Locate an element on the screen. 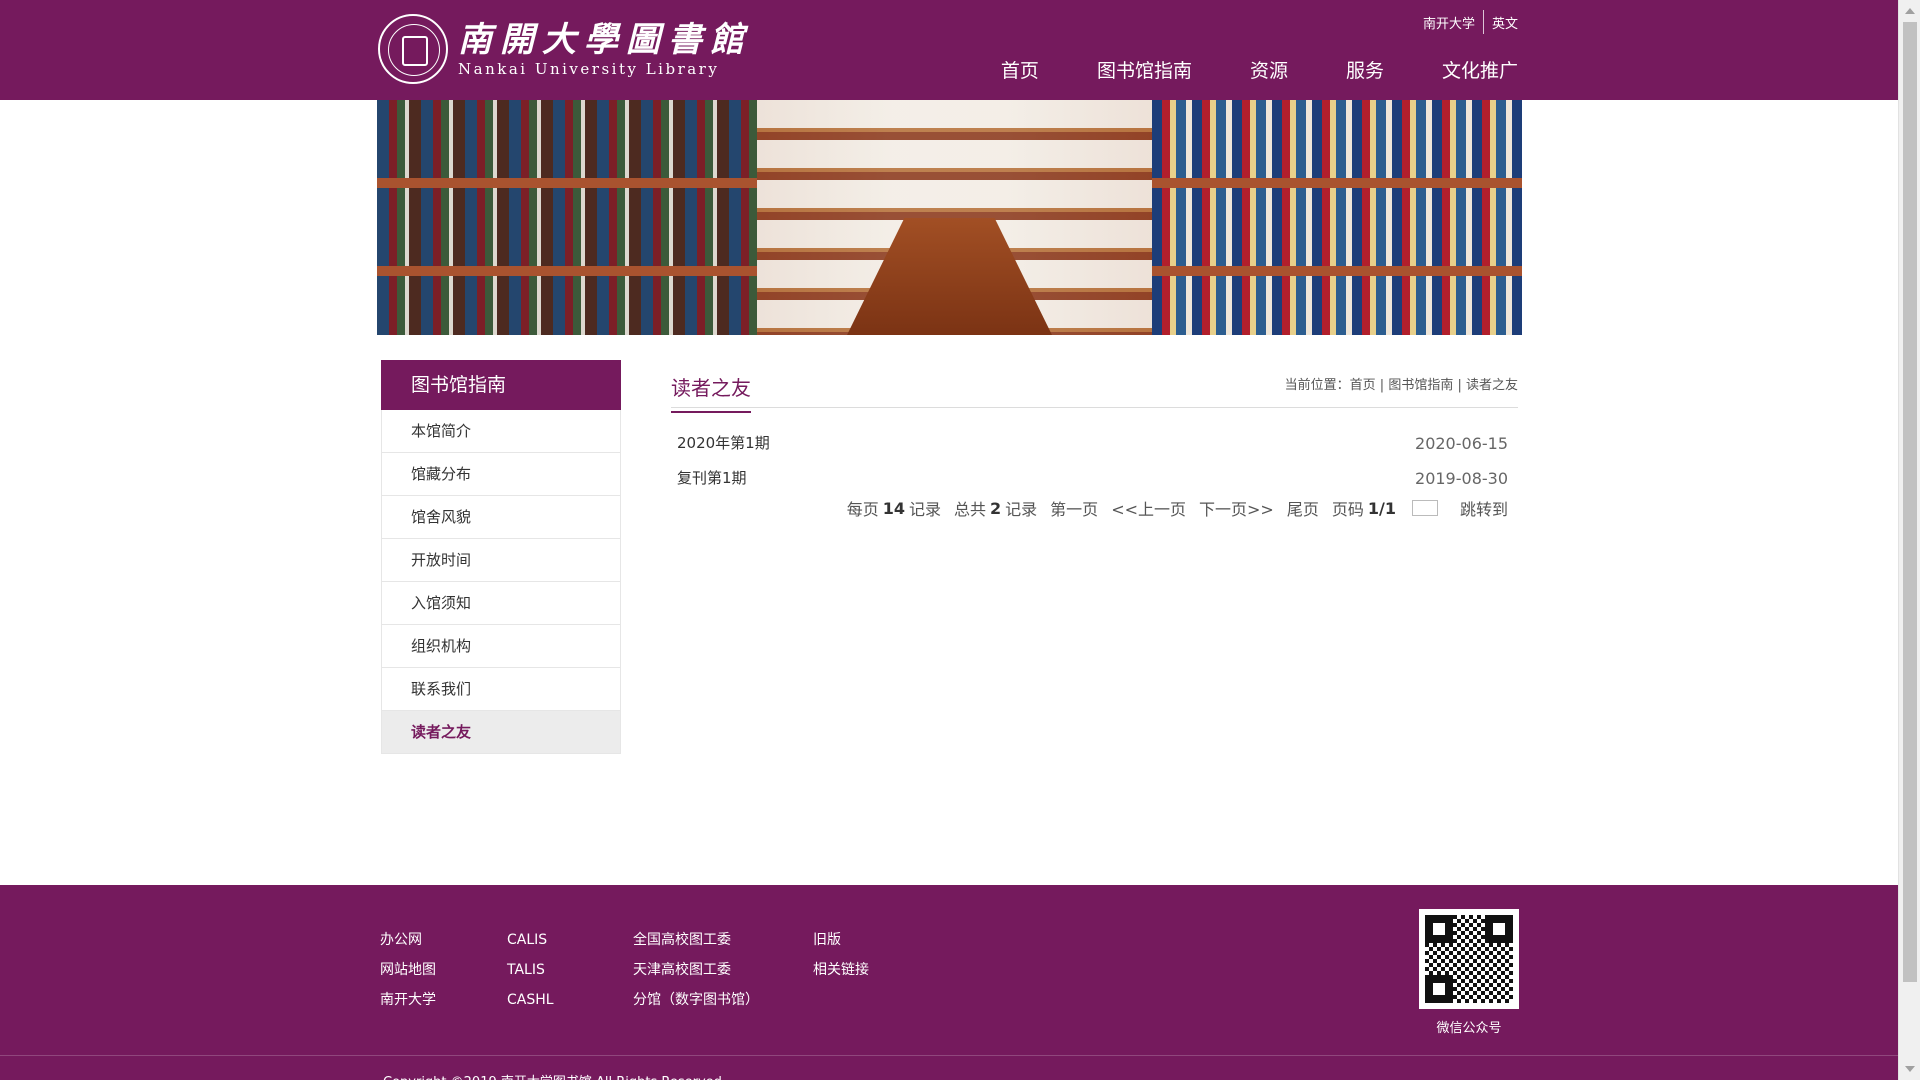 This screenshot has height=1080, width=1920. logo-text: 南開大學圖書館 Nankai University Library is located at coordinates (605, 49).